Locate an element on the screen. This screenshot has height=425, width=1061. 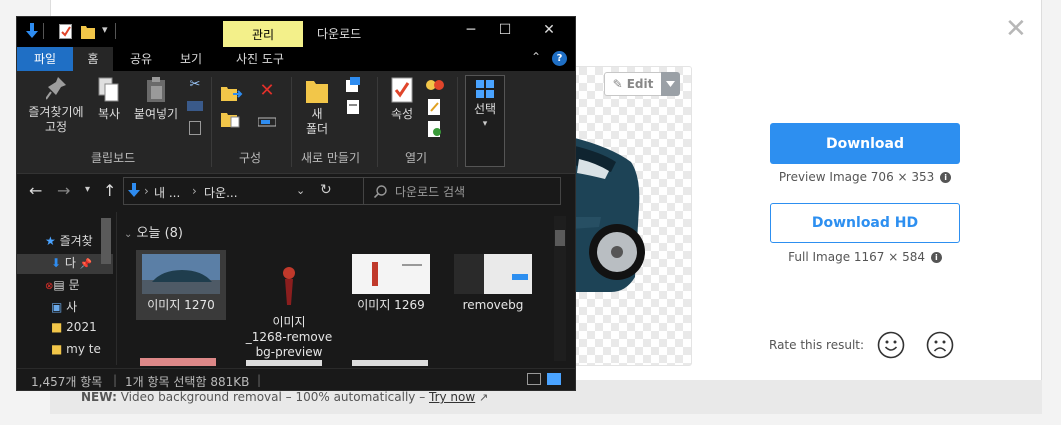
navigation-pane: ★ 즐겨찾 ⬇ 다 📌 ⊗▤ 문 ▣ 사 ■ 2021 ■ my te is located at coordinates (67, 288).